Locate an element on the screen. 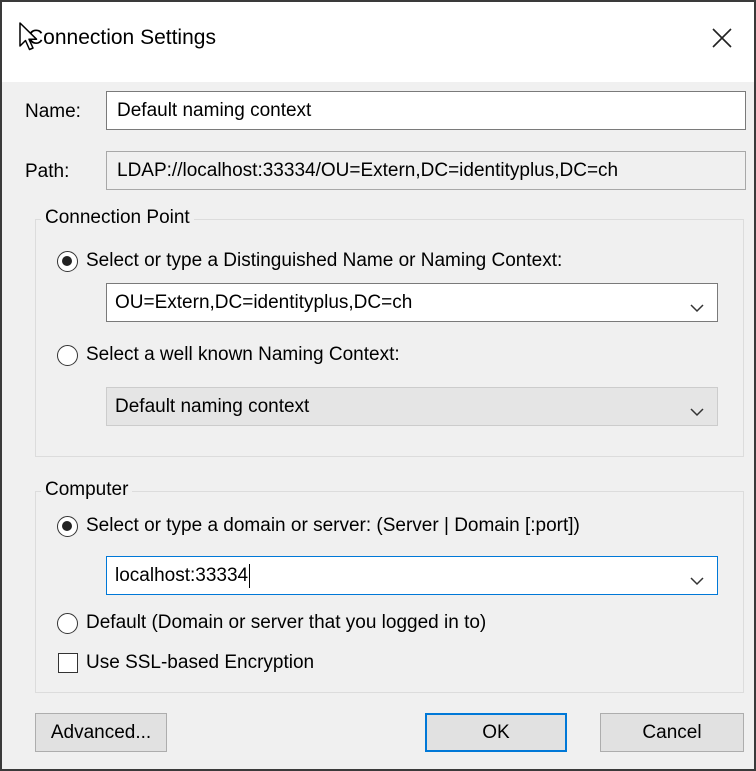  ssl-checkbox-label: Use SSL-based Encryption is located at coordinates (200, 663).